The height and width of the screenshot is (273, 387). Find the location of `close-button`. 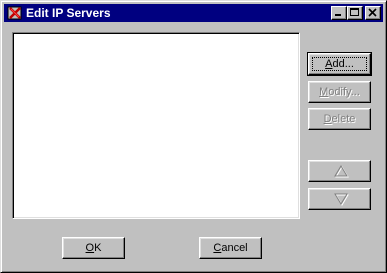

close-button is located at coordinates (373, 13).